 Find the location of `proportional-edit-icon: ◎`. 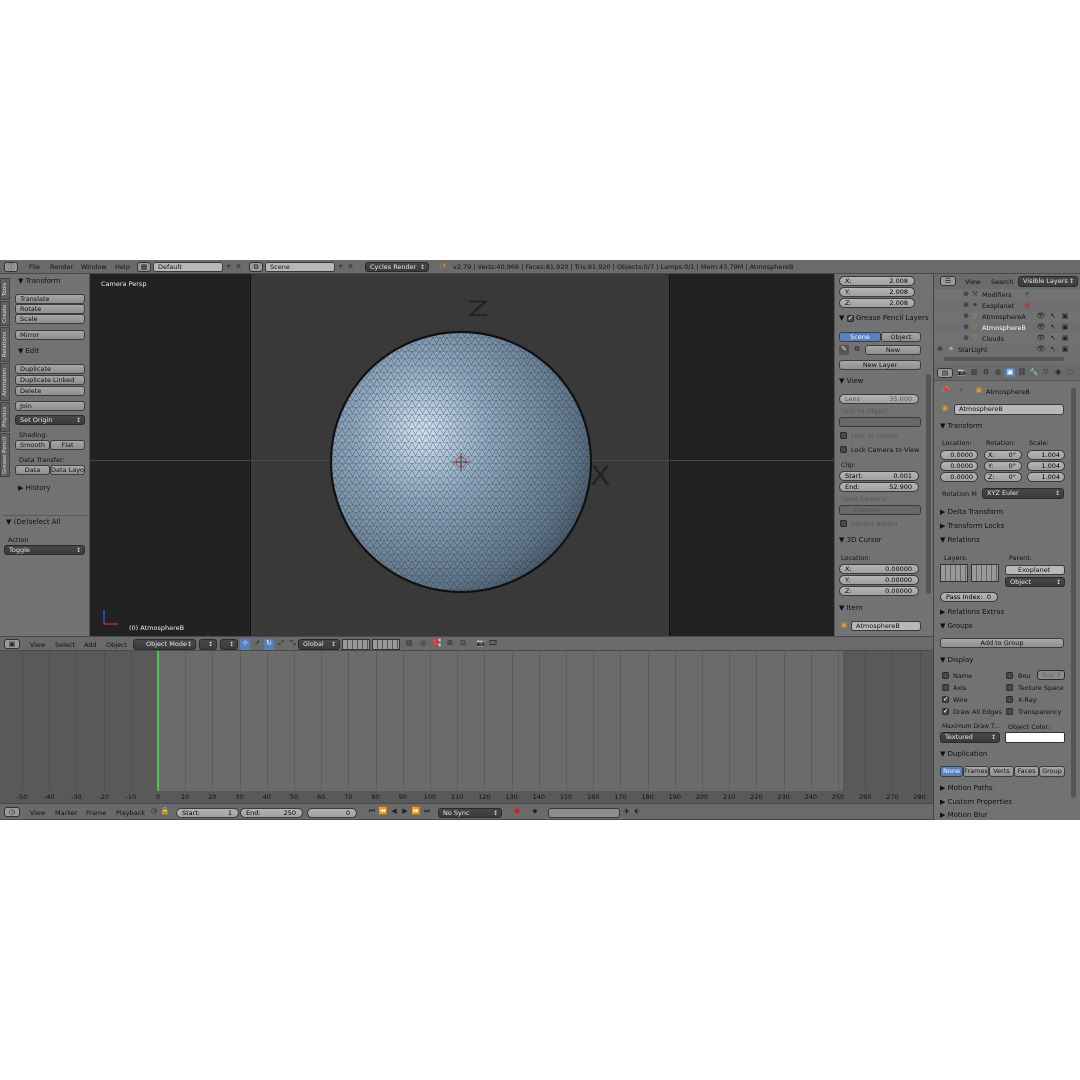

proportional-edit-icon: ◎ is located at coordinates (423, 644).